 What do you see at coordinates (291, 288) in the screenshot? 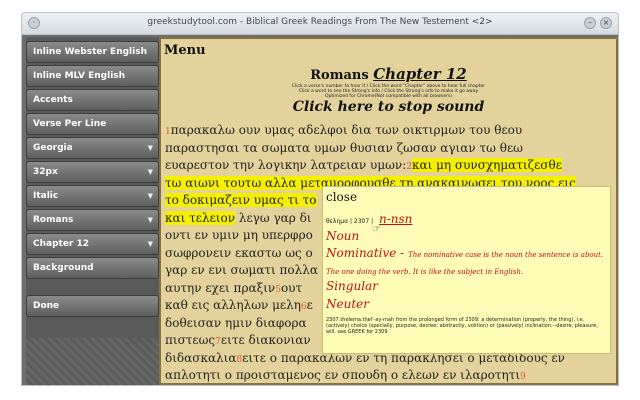
I see `greek-text: ουτ` at bounding box center [291, 288].